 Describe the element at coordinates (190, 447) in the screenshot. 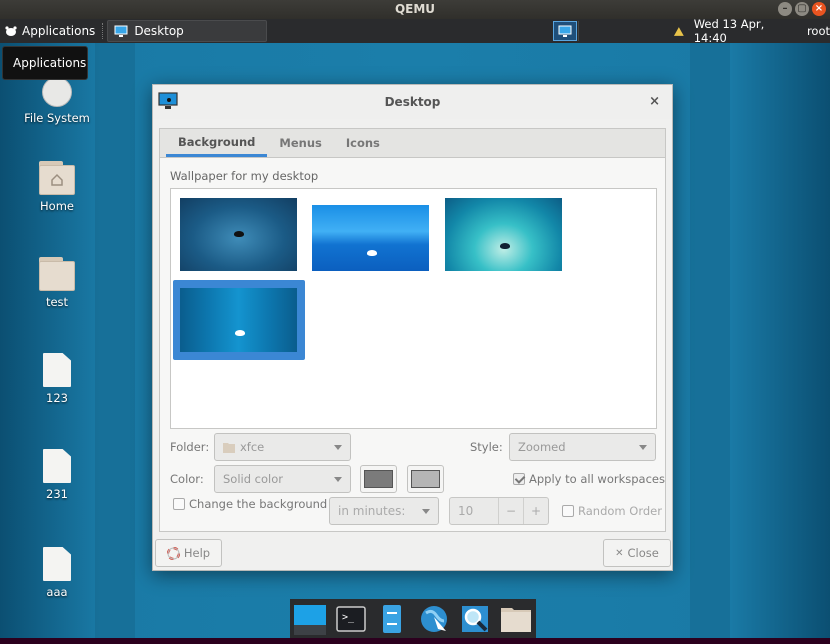

I see `folder-label: Folder:` at that location.